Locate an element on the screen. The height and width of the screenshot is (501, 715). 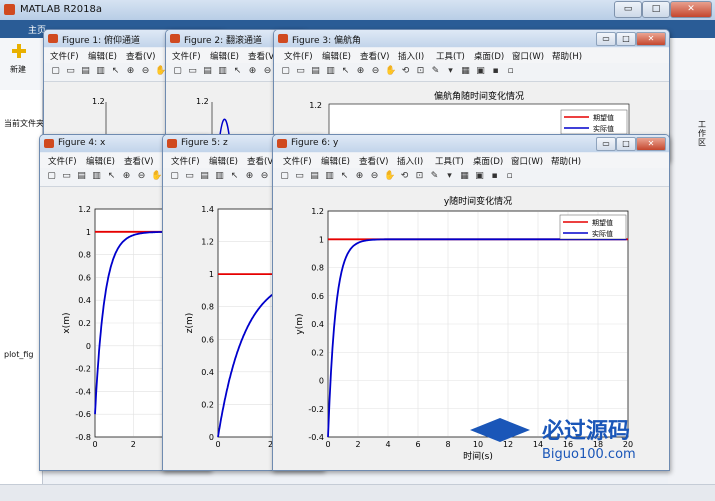
figure-title-bar: Figure 3: 偏航角 ▭ □ ✕ is located at coordinates (471, 38).